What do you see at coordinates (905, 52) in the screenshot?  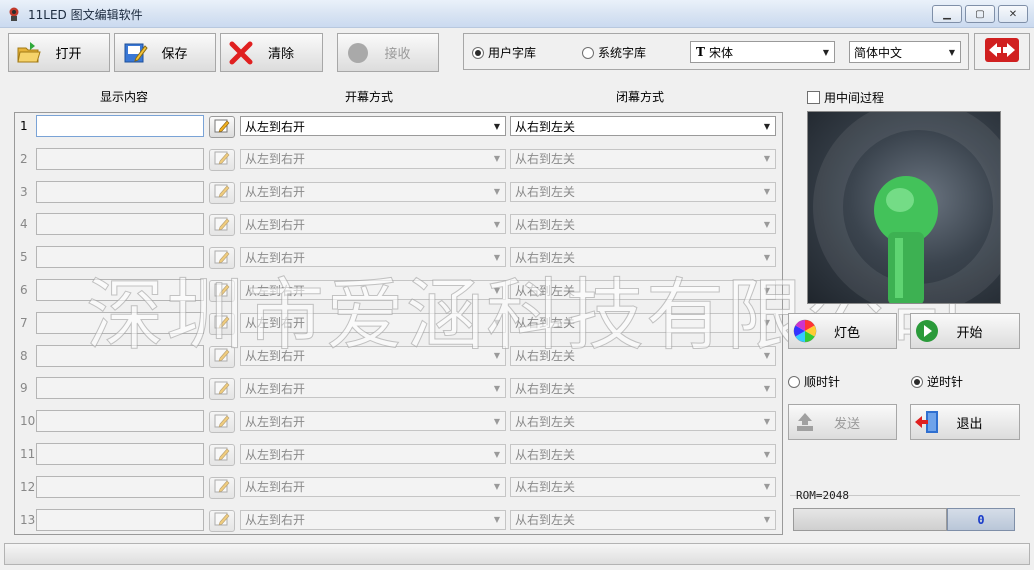 I see `language-select: 简体中文 ▼` at bounding box center [905, 52].